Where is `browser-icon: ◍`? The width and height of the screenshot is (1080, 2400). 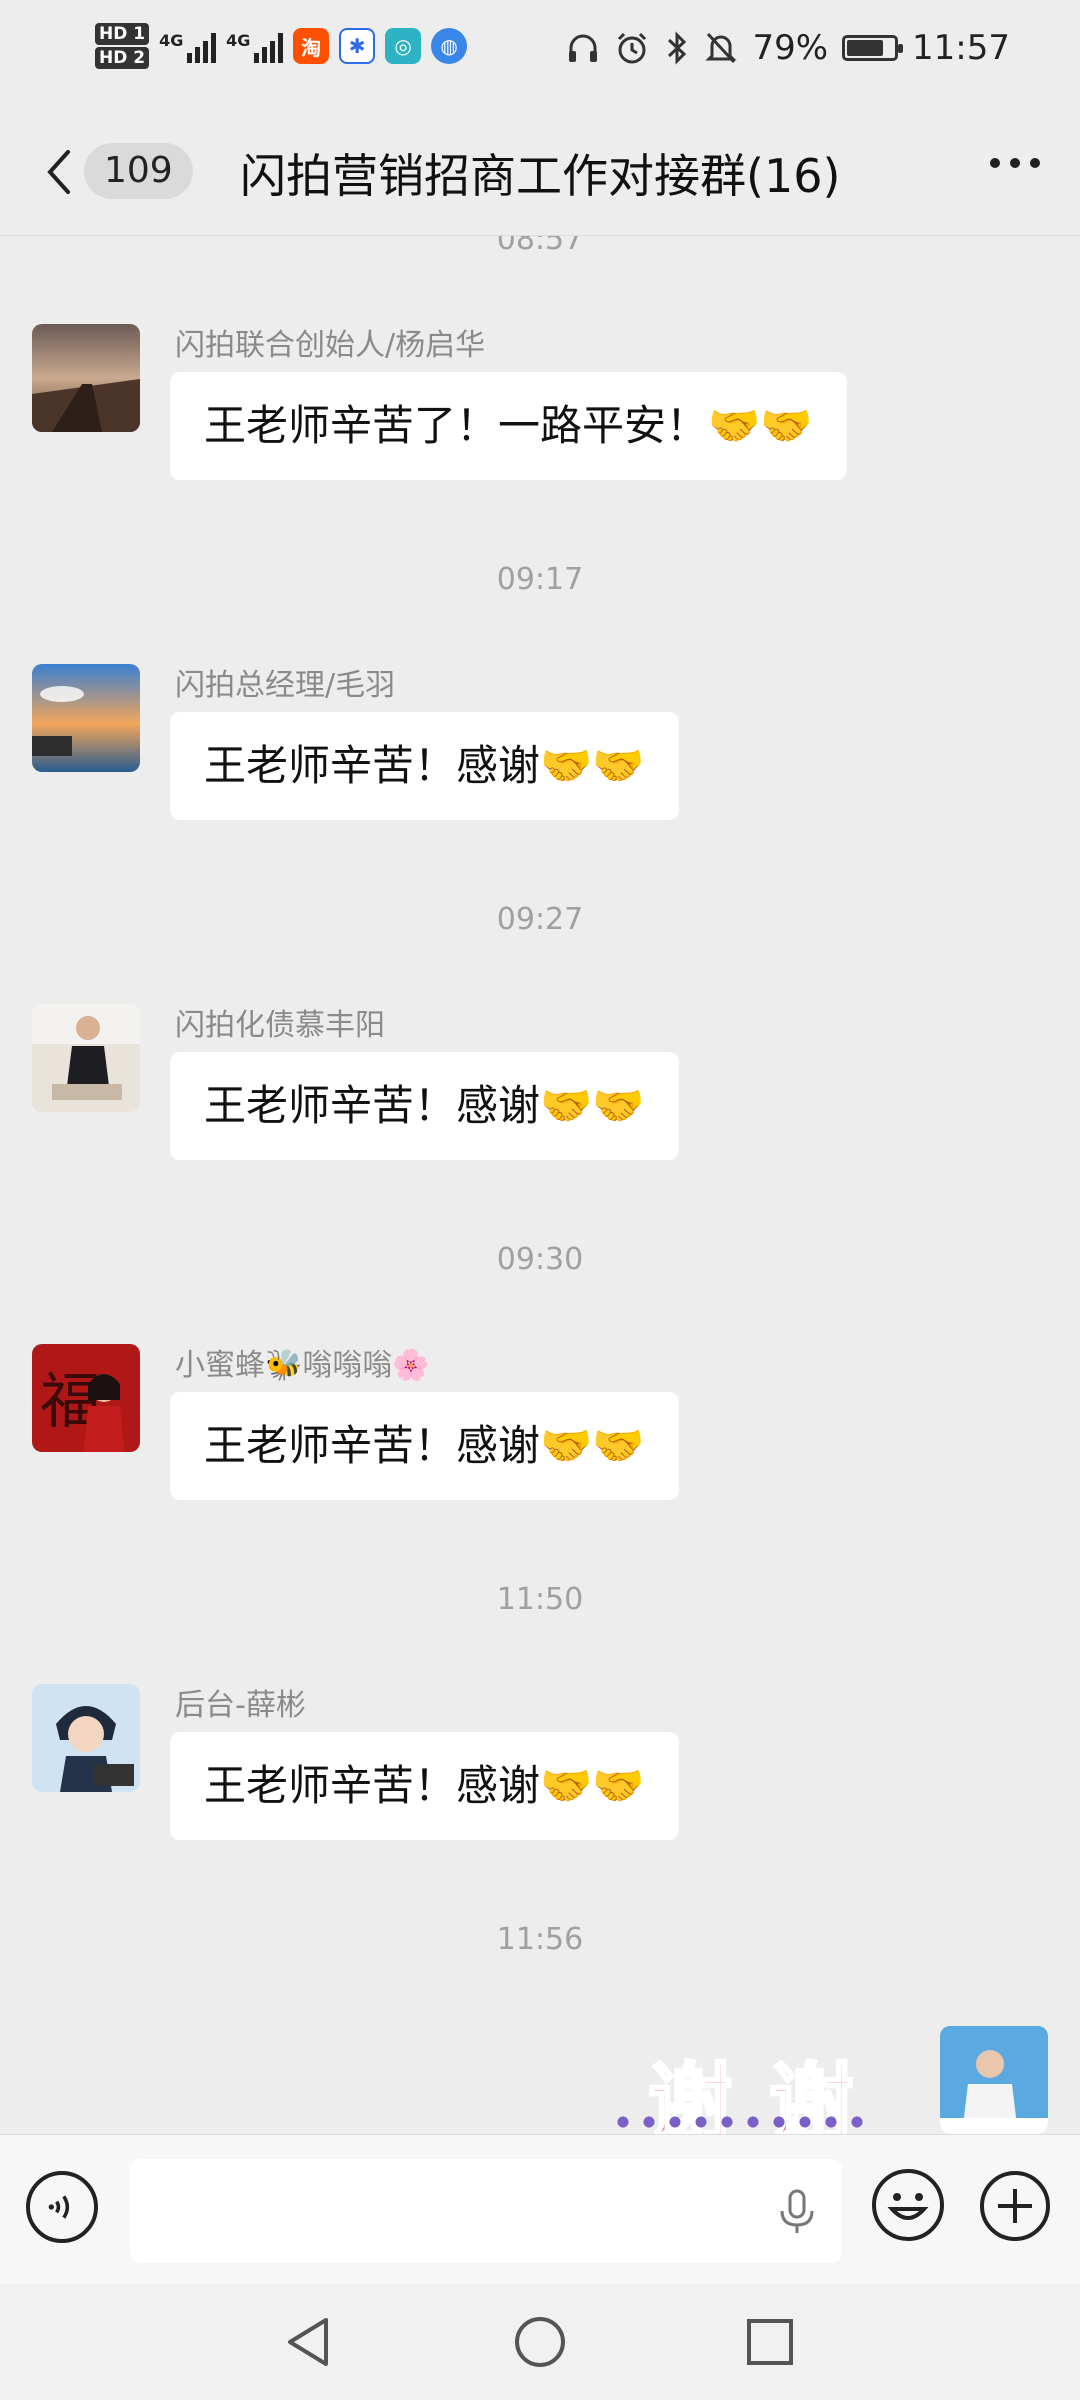 browser-icon: ◍ is located at coordinates (449, 46).